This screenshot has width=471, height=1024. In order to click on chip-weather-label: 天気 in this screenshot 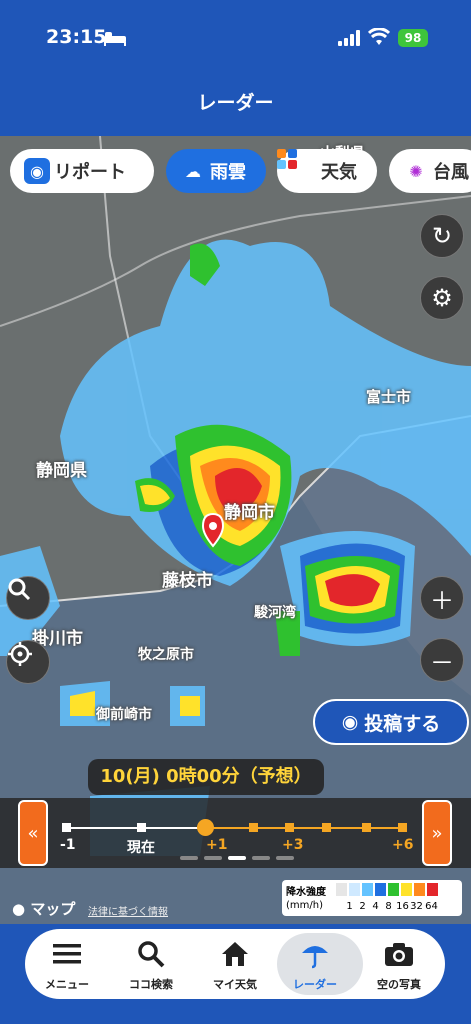, I will do `click(339, 172)`.